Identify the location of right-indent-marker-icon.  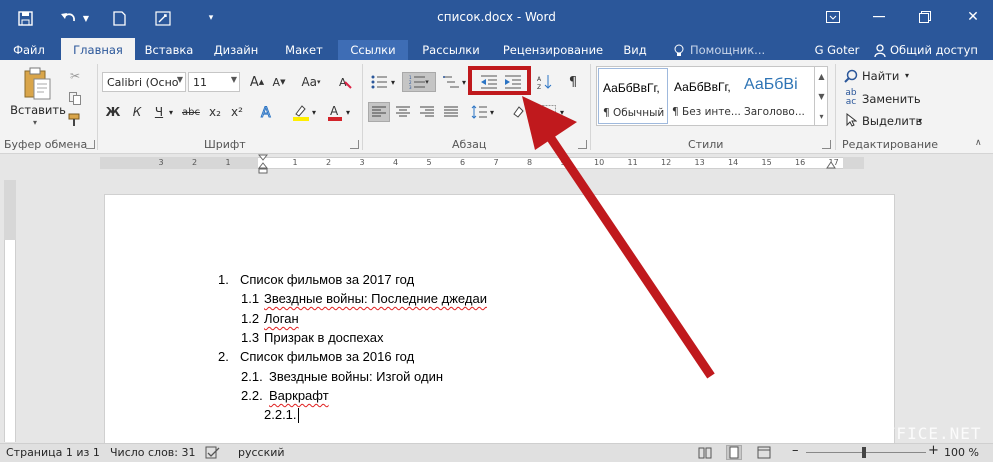
(831, 165).